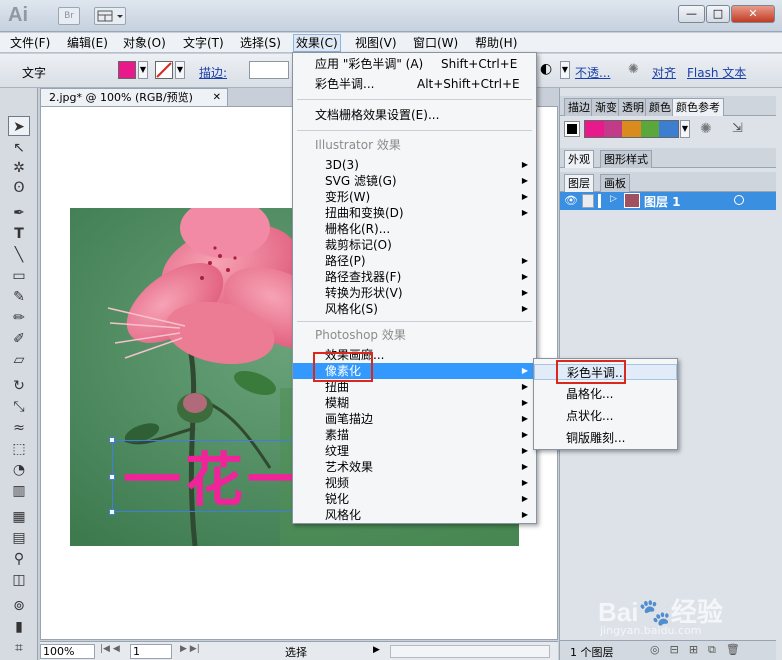 The width and height of the screenshot is (782, 660). Describe the element at coordinates (19, 627) in the screenshot. I see `column-graph-tool-icon: ▮` at that location.